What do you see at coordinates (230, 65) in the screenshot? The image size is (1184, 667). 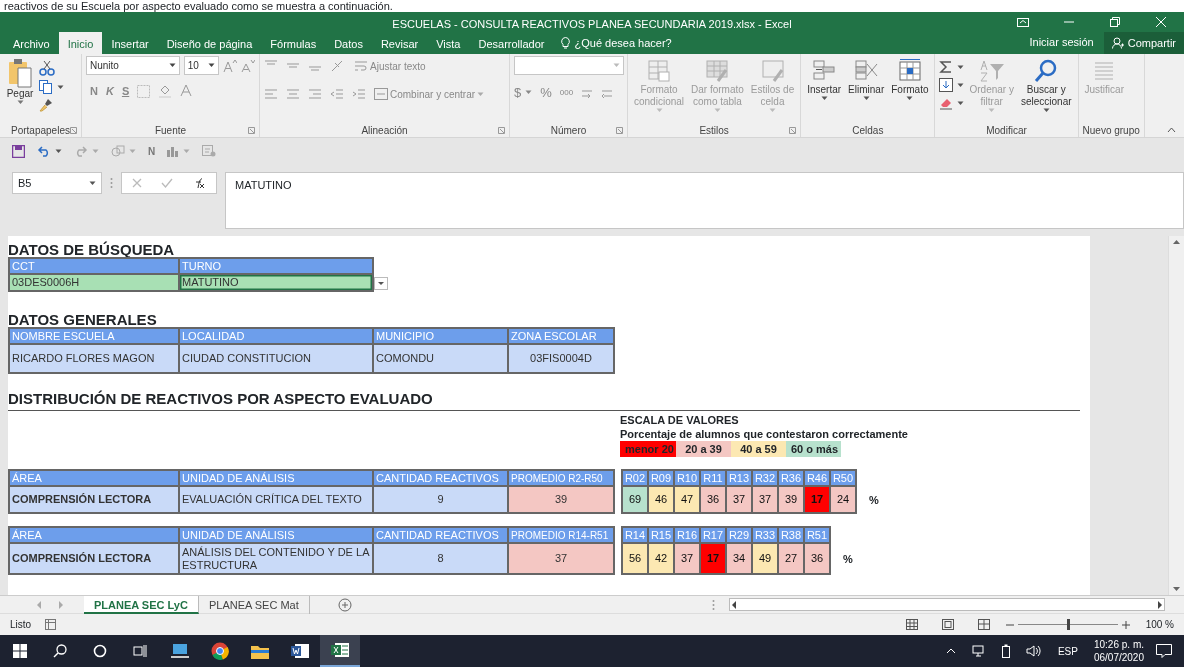 I see `increase-font-icon` at bounding box center [230, 65].